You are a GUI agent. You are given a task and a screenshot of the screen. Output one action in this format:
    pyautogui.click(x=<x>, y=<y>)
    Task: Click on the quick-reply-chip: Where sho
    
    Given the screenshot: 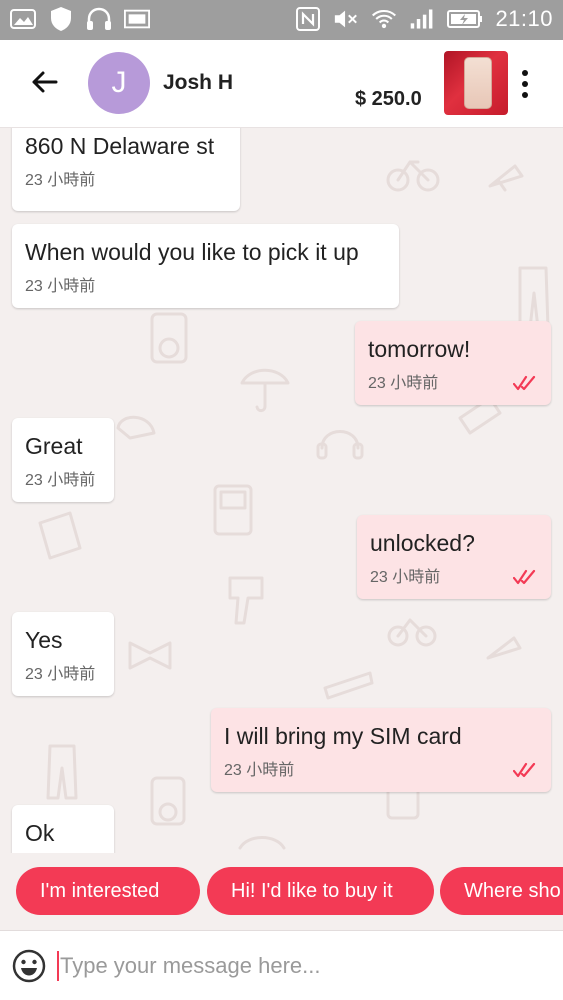 What is the action you would take?
    pyautogui.click(x=501, y=891)
    